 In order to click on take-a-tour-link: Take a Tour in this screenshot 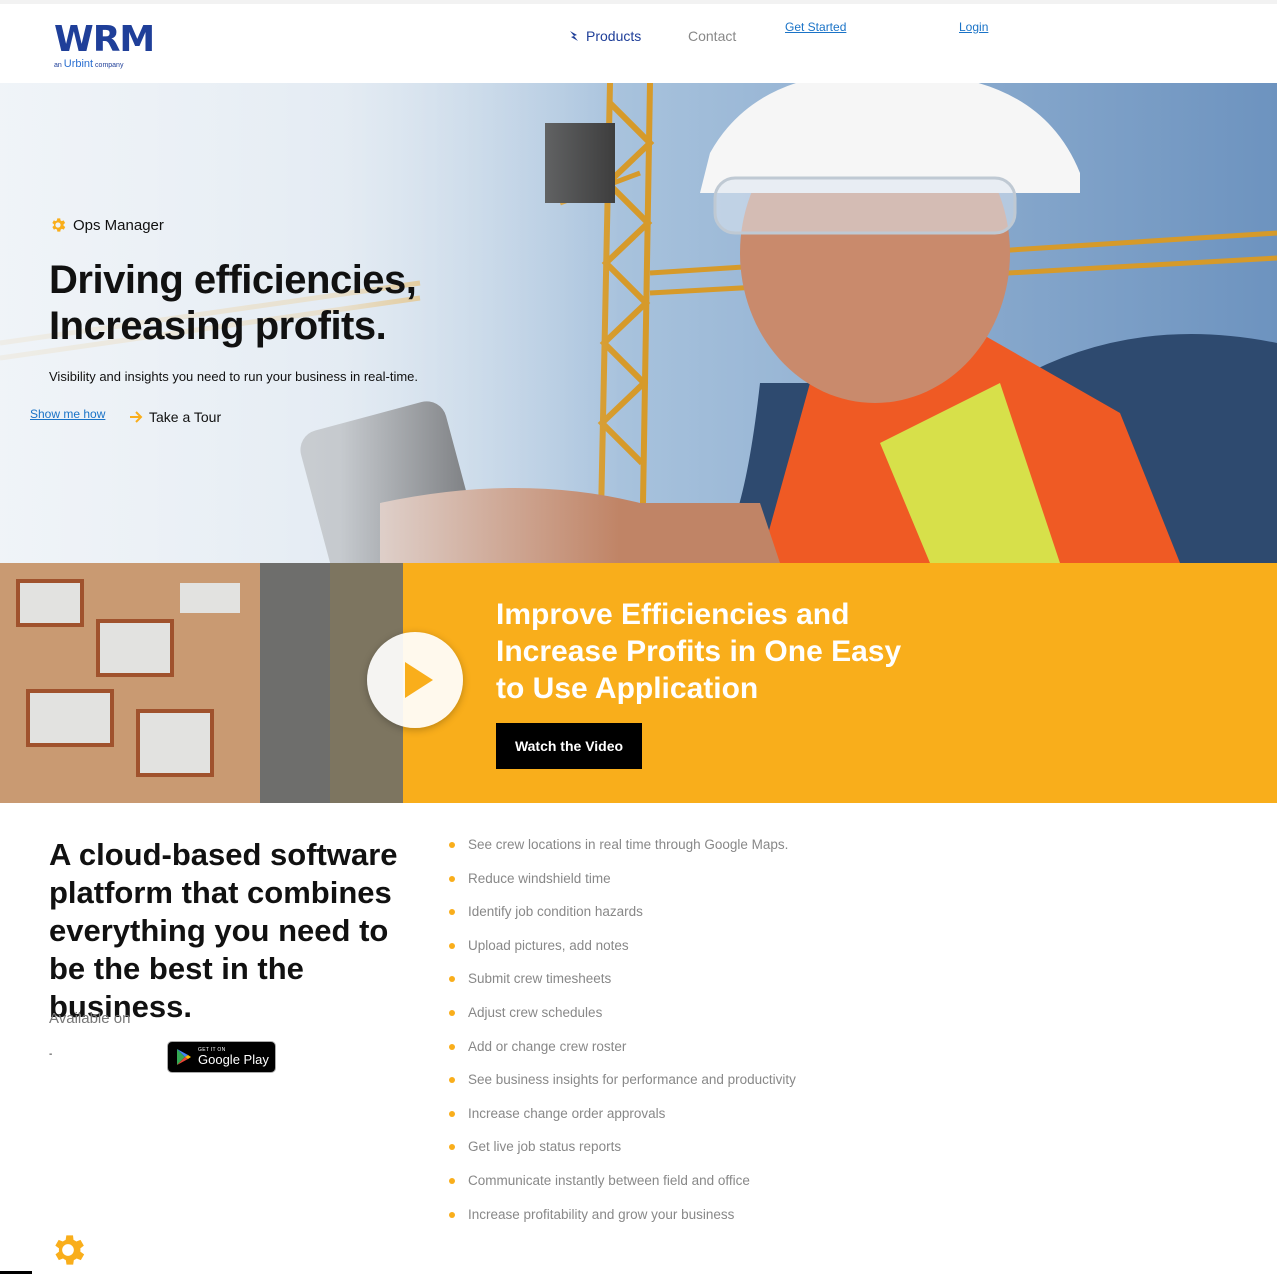, I will do `click(175, 417)`.